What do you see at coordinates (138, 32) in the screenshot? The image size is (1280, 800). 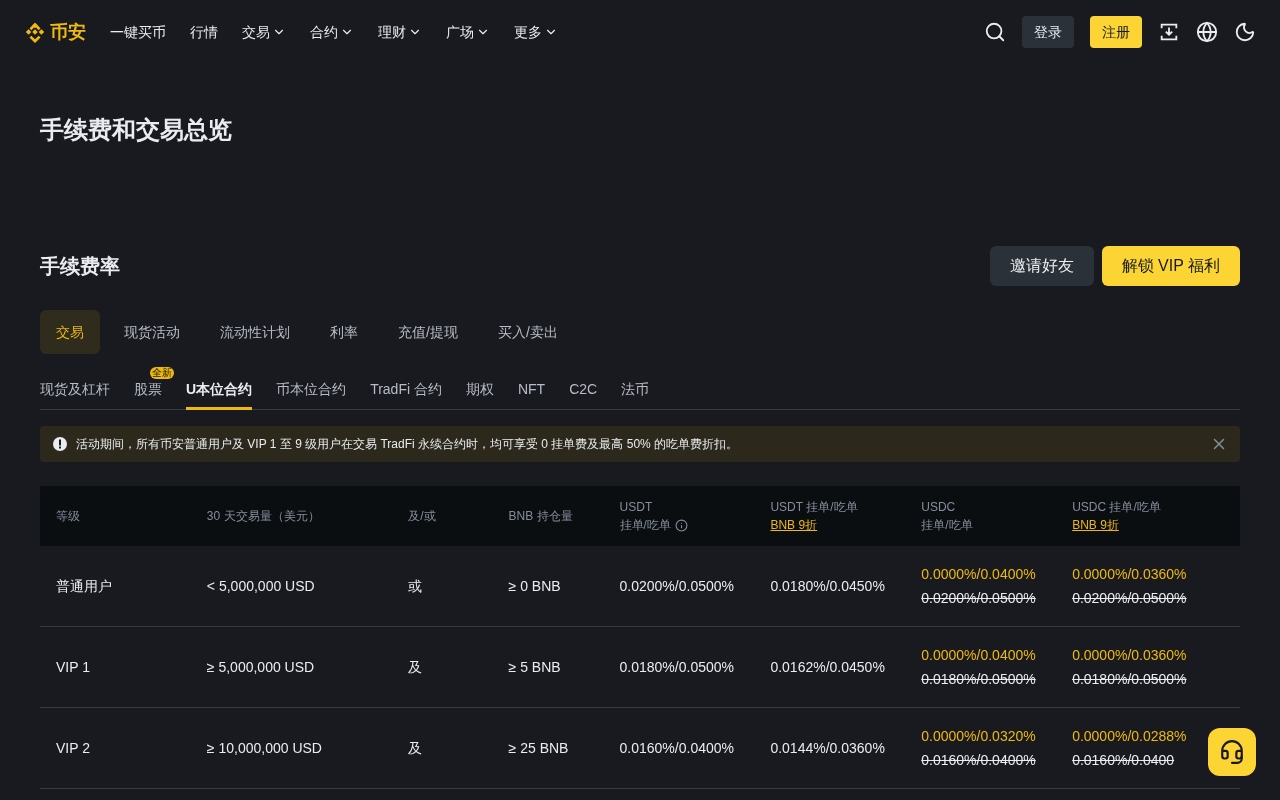 I see `nav-link: 一键买币` at bounding box center [138, 32].